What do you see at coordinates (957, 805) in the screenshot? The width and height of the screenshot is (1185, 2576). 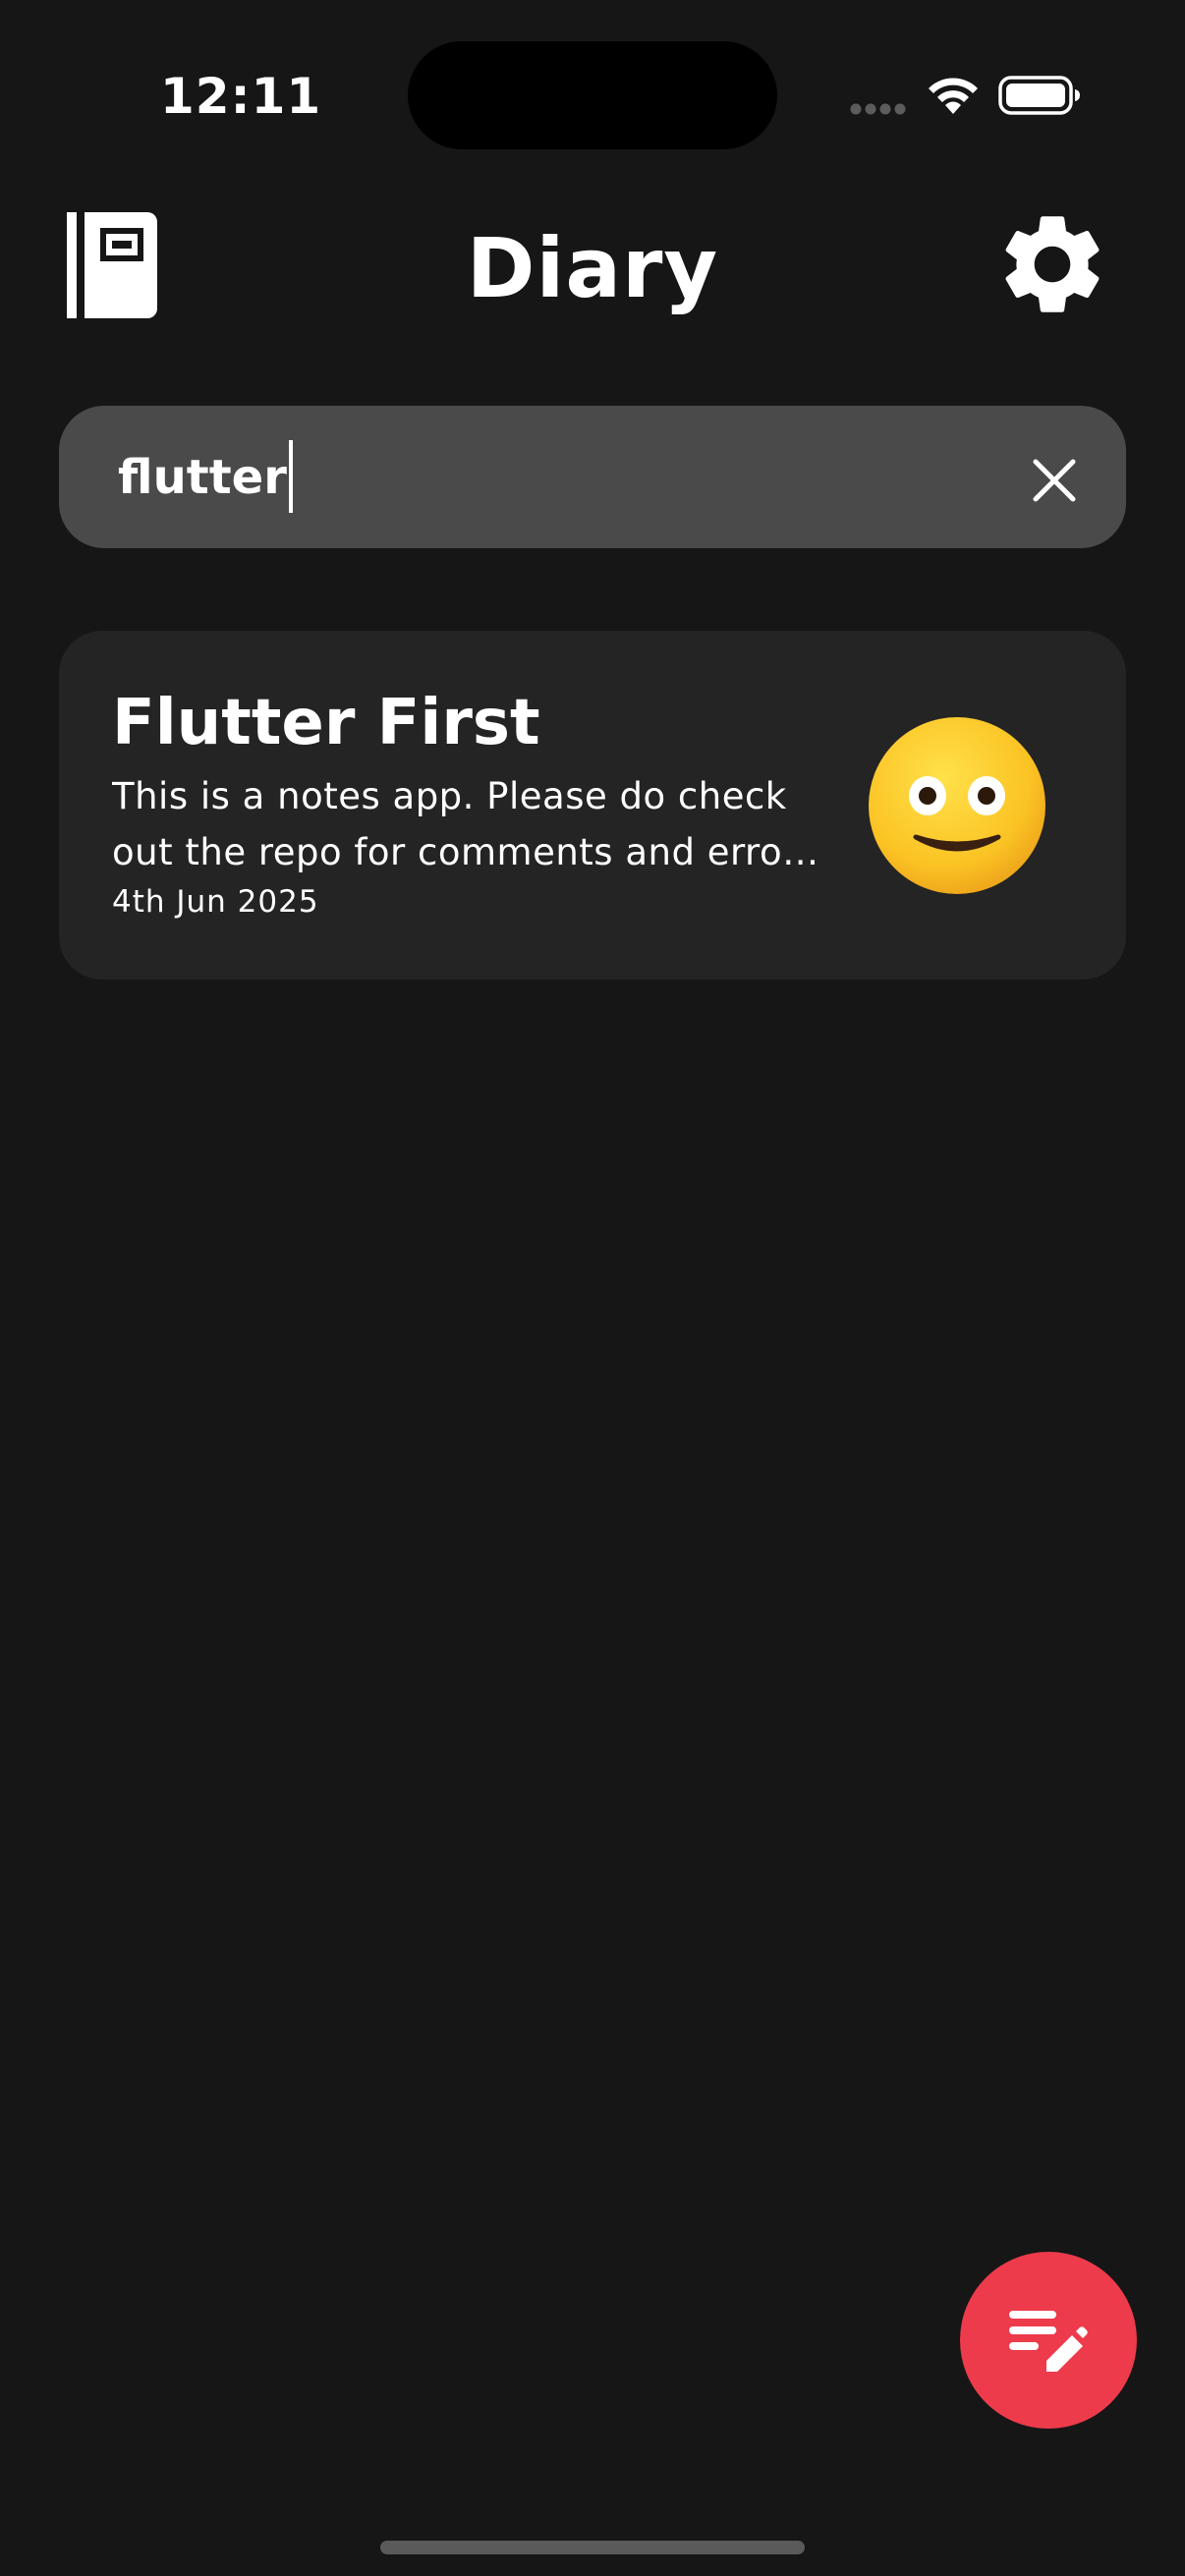 I see `slightly-smiling-face-icon` at bounding box center [957, 805].